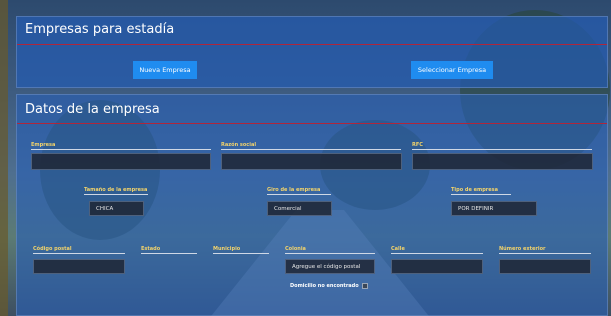  Describe the element at coordinates (299, 191) in the screenshot. I see `giro-empresa-label: Giro de la empresa` at that location.